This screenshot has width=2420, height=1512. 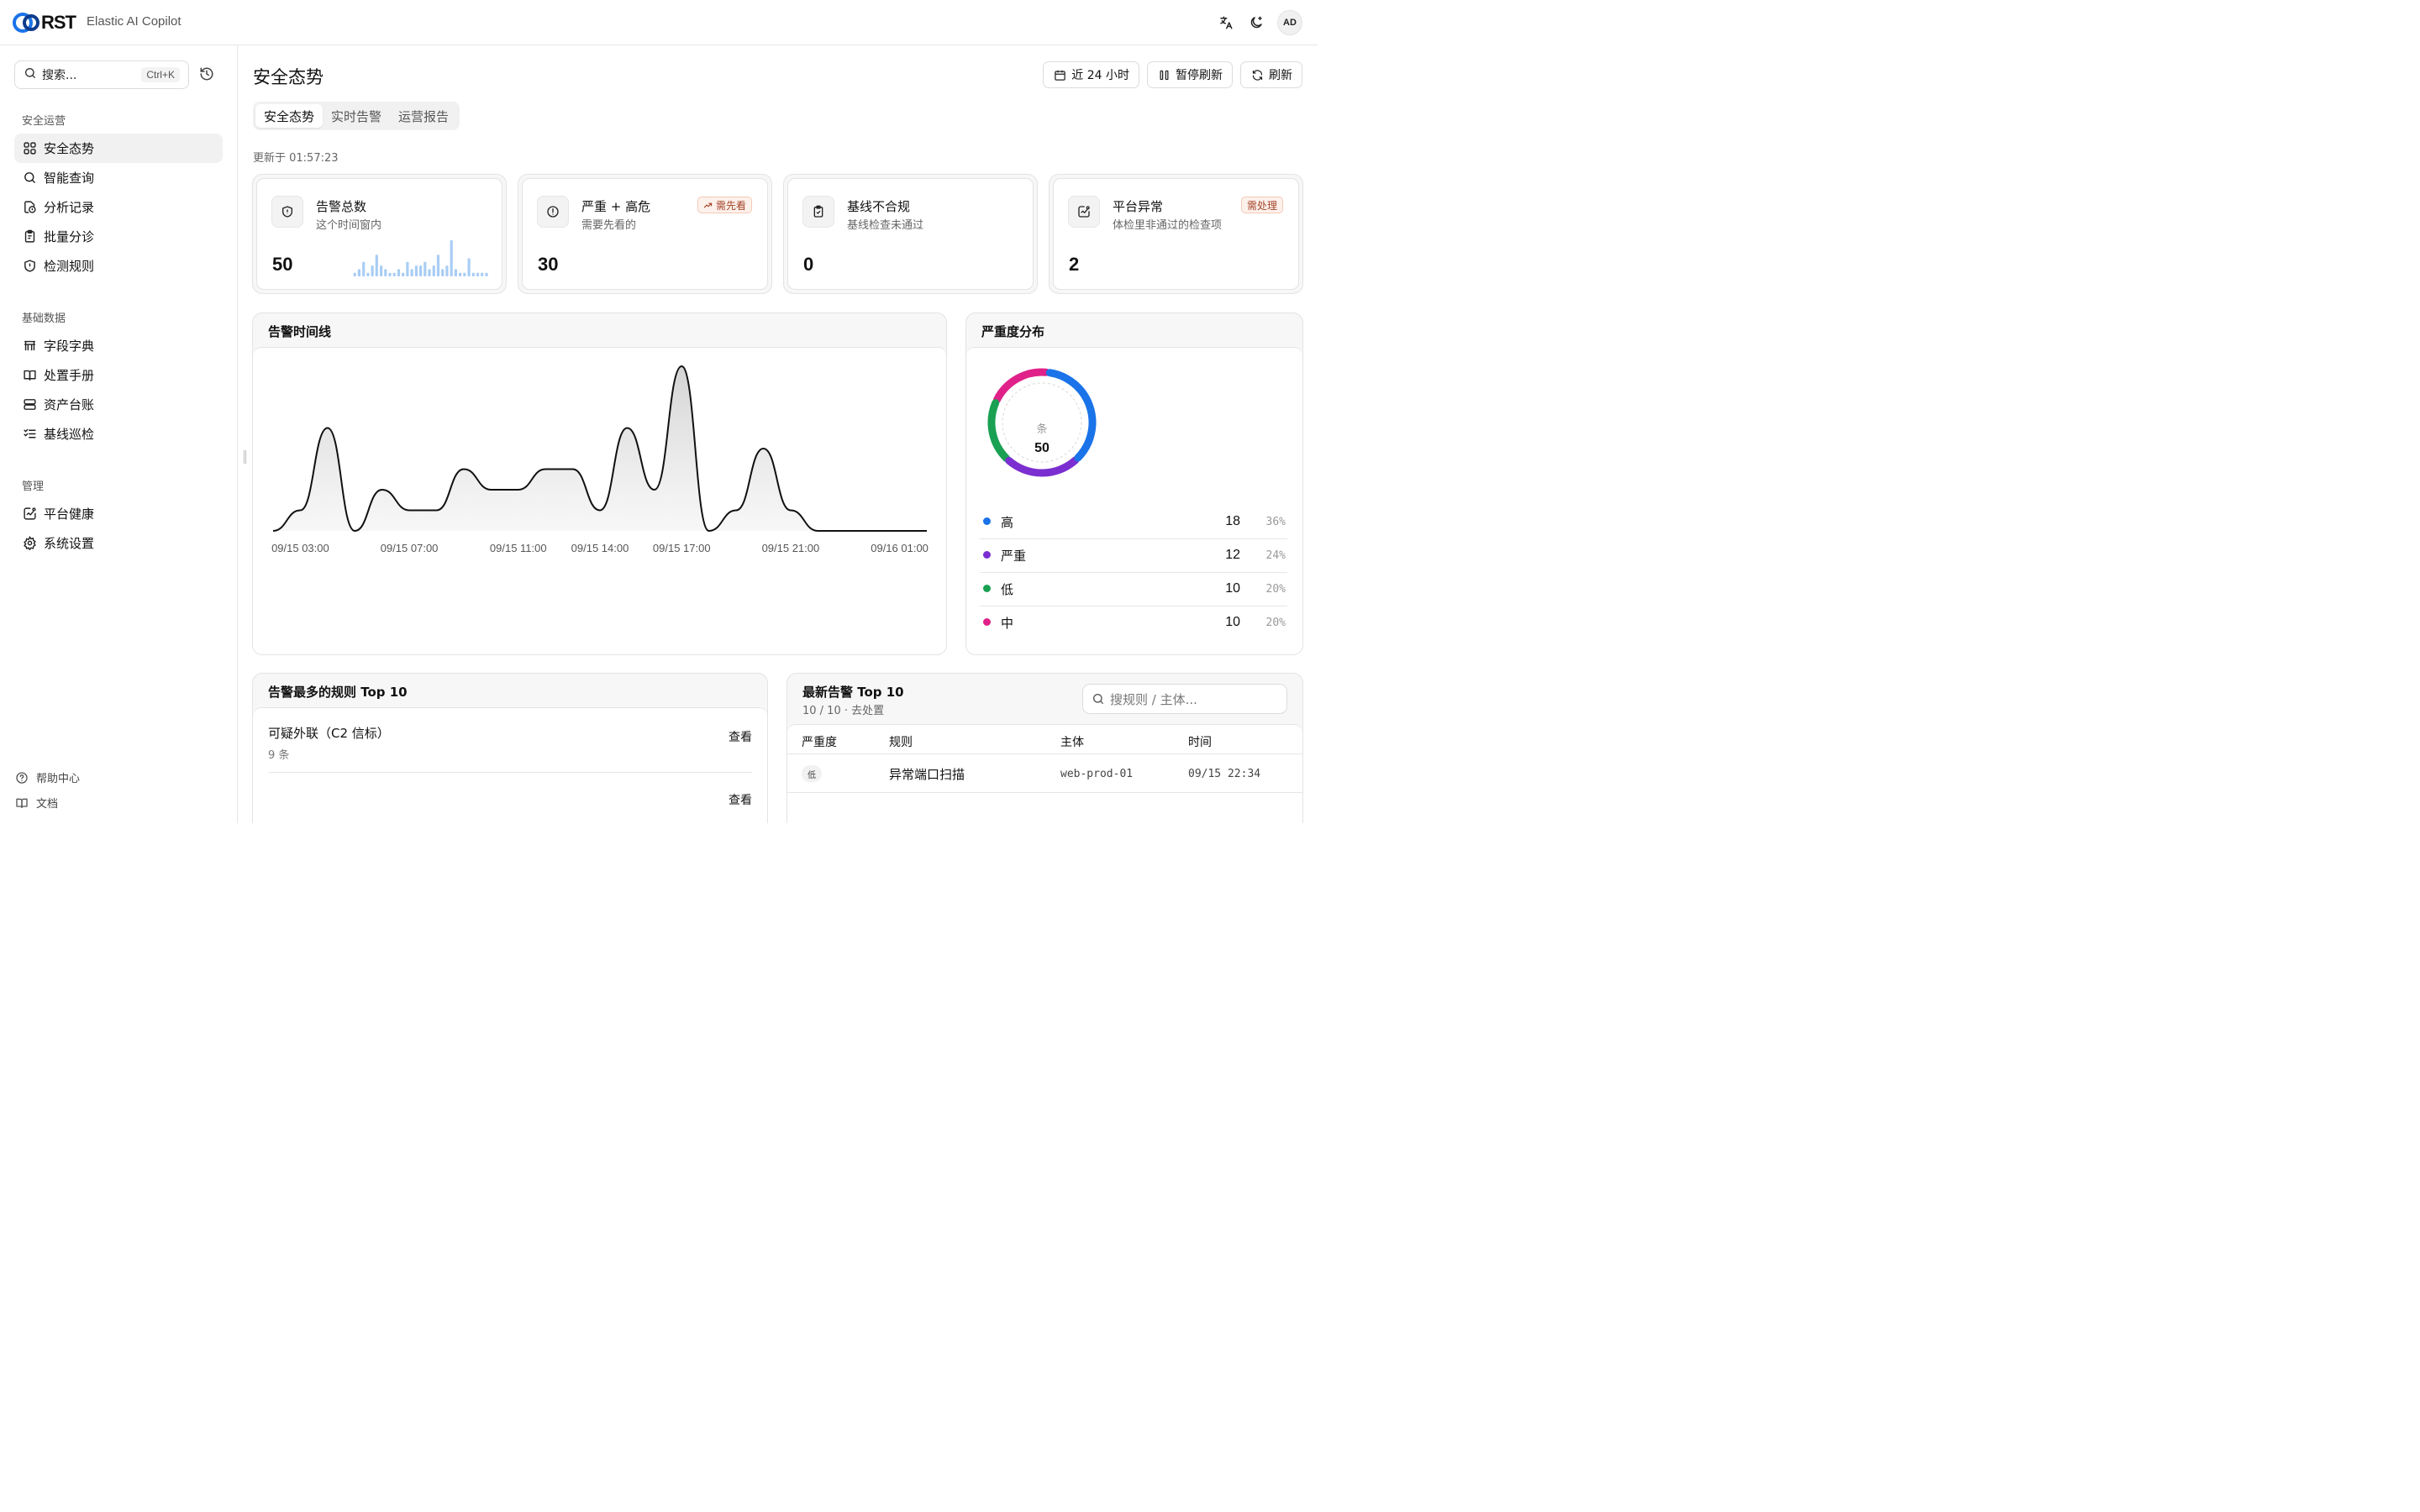 What do you see at coordinates (29, 148) in the screenshot?
I see `dashboard-icon` at bounding box center [29, 148].